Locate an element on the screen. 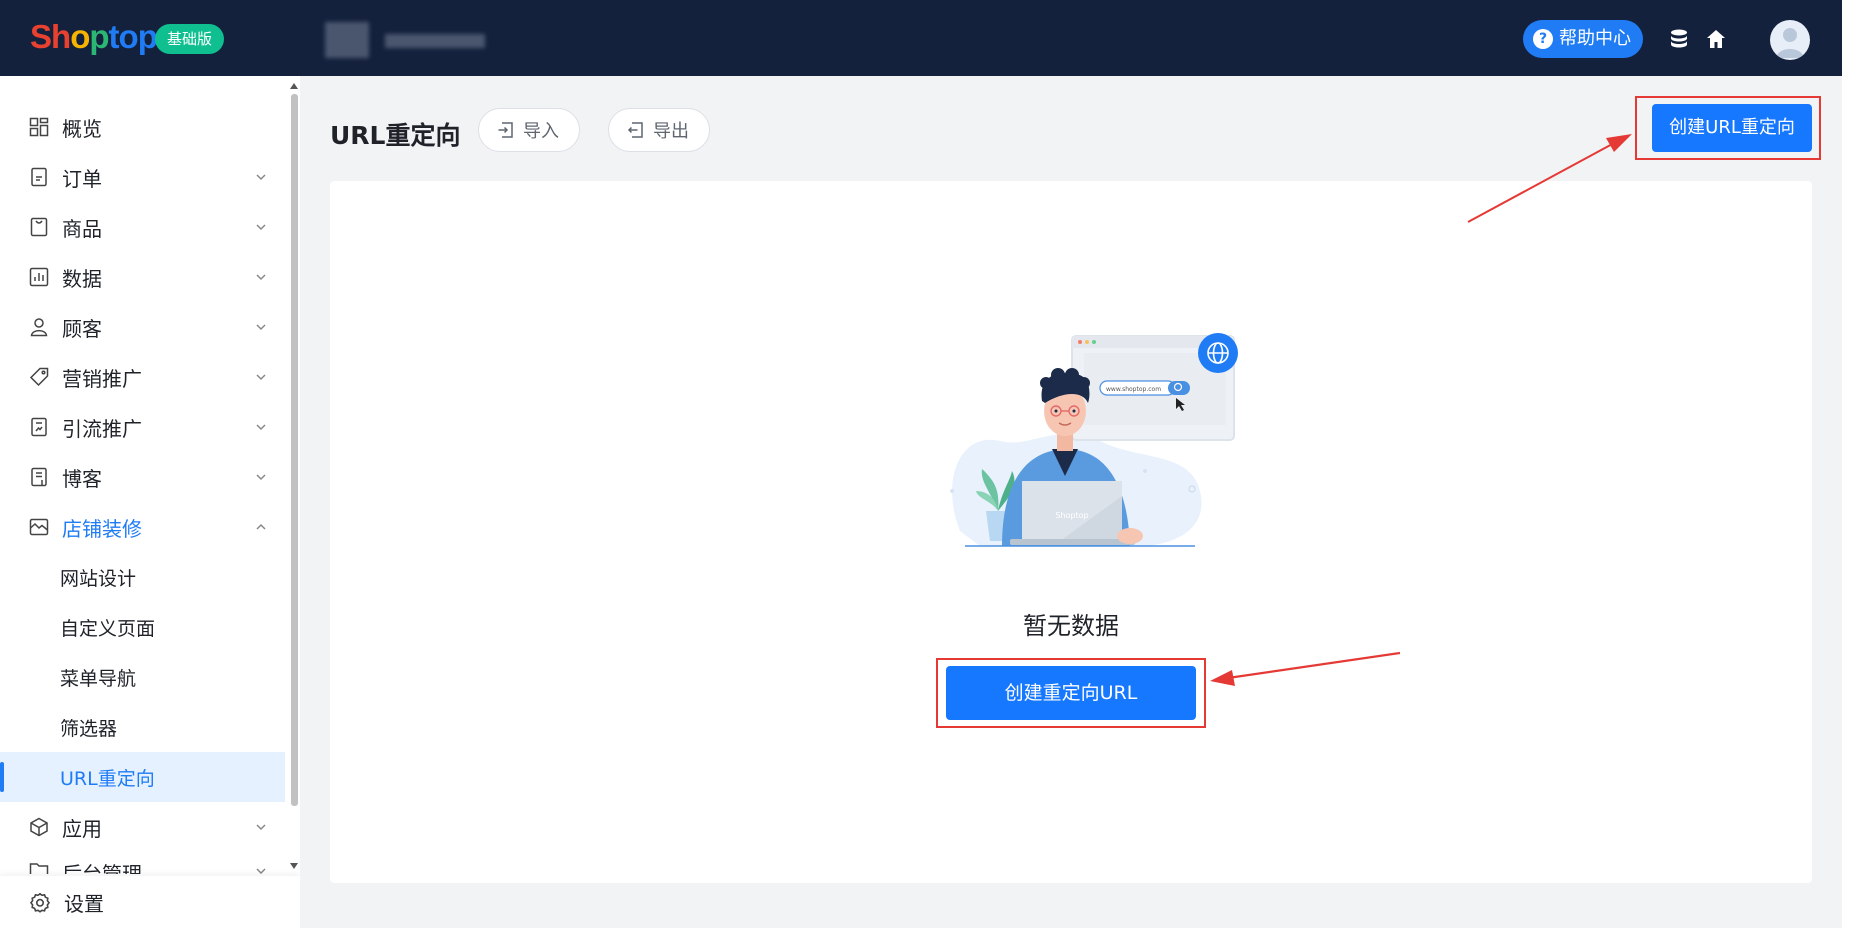  chart-icon is located at coordinates (39, 277).